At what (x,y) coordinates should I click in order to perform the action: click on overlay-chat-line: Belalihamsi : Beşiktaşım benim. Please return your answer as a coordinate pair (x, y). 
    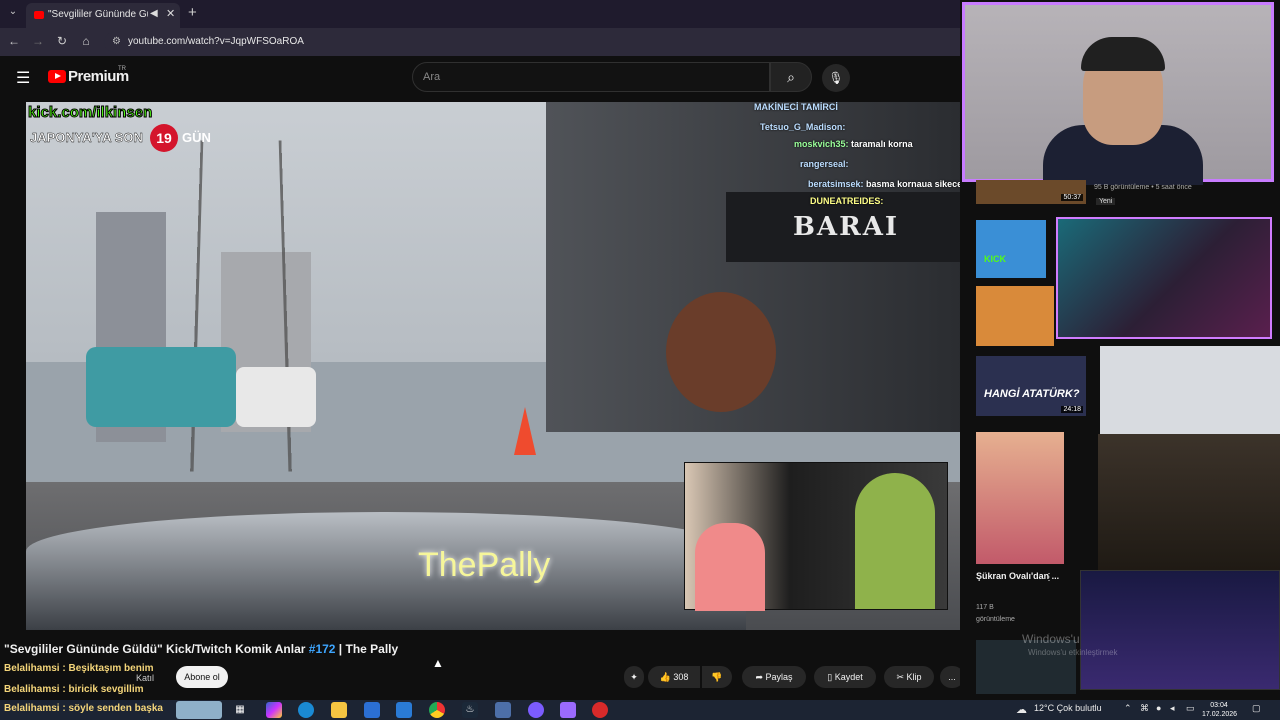
    Looking at the image, I should click on (79, 668).